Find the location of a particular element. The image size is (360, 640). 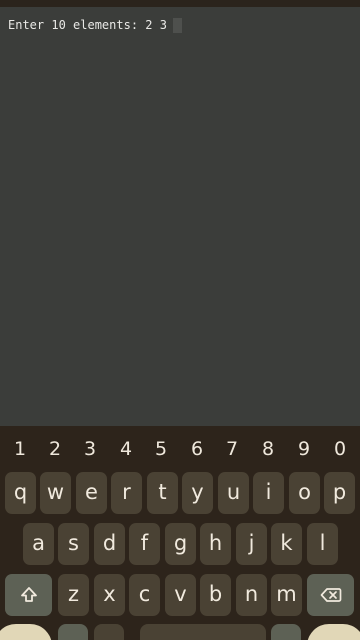

key-o: o is located at coordinates (304, 493).